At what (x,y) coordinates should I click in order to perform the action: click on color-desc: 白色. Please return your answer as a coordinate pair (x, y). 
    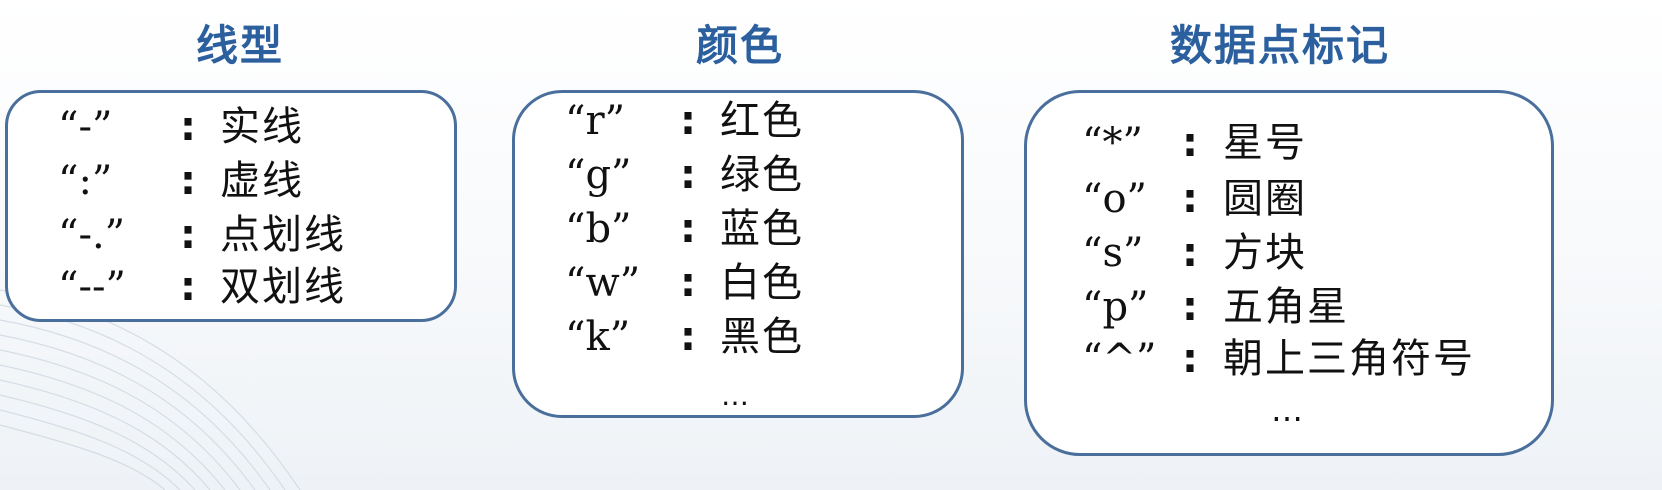
    Looking at the image, I should click on (762, 283).